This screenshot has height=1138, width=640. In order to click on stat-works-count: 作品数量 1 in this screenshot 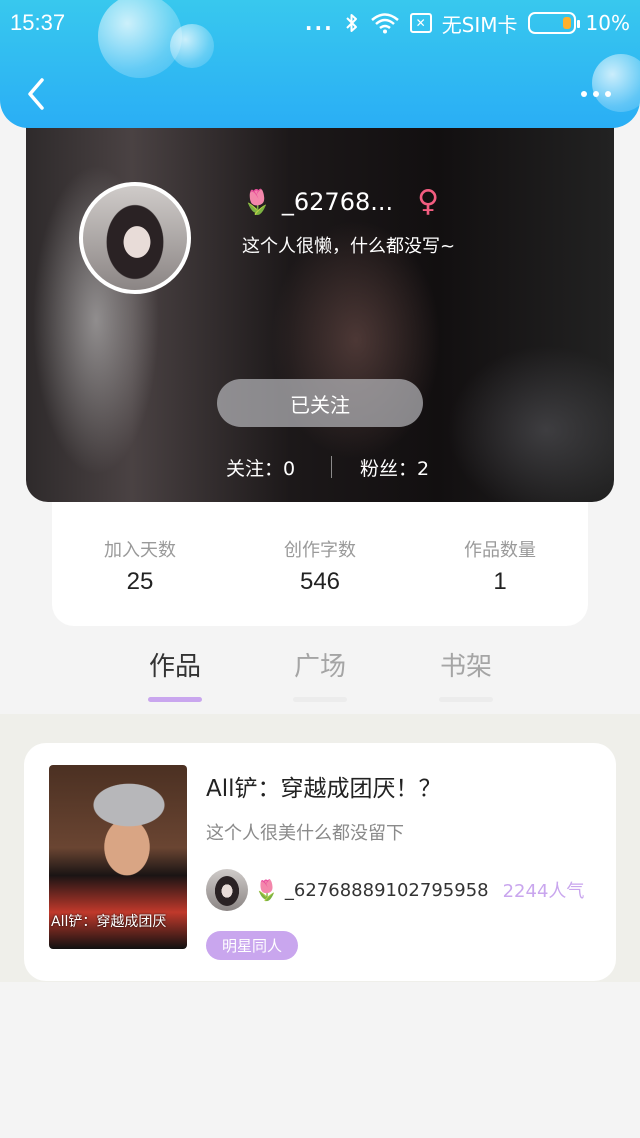, I will do `click(500, 566)`.